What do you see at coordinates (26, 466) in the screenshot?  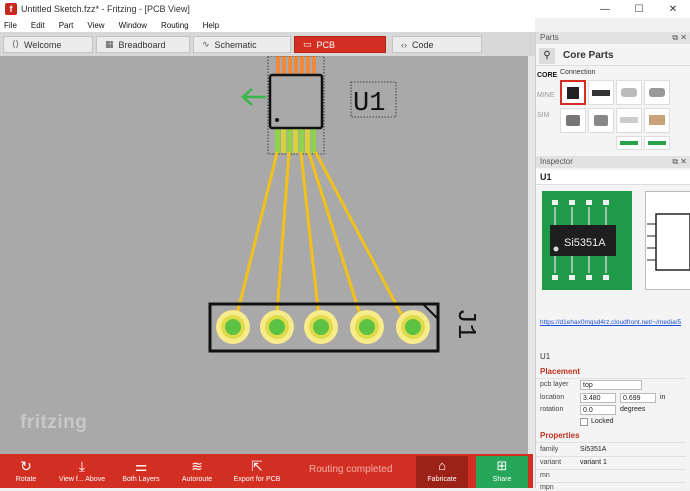 I see `rotate-icon: ↻` at bounding box center [26, 466].